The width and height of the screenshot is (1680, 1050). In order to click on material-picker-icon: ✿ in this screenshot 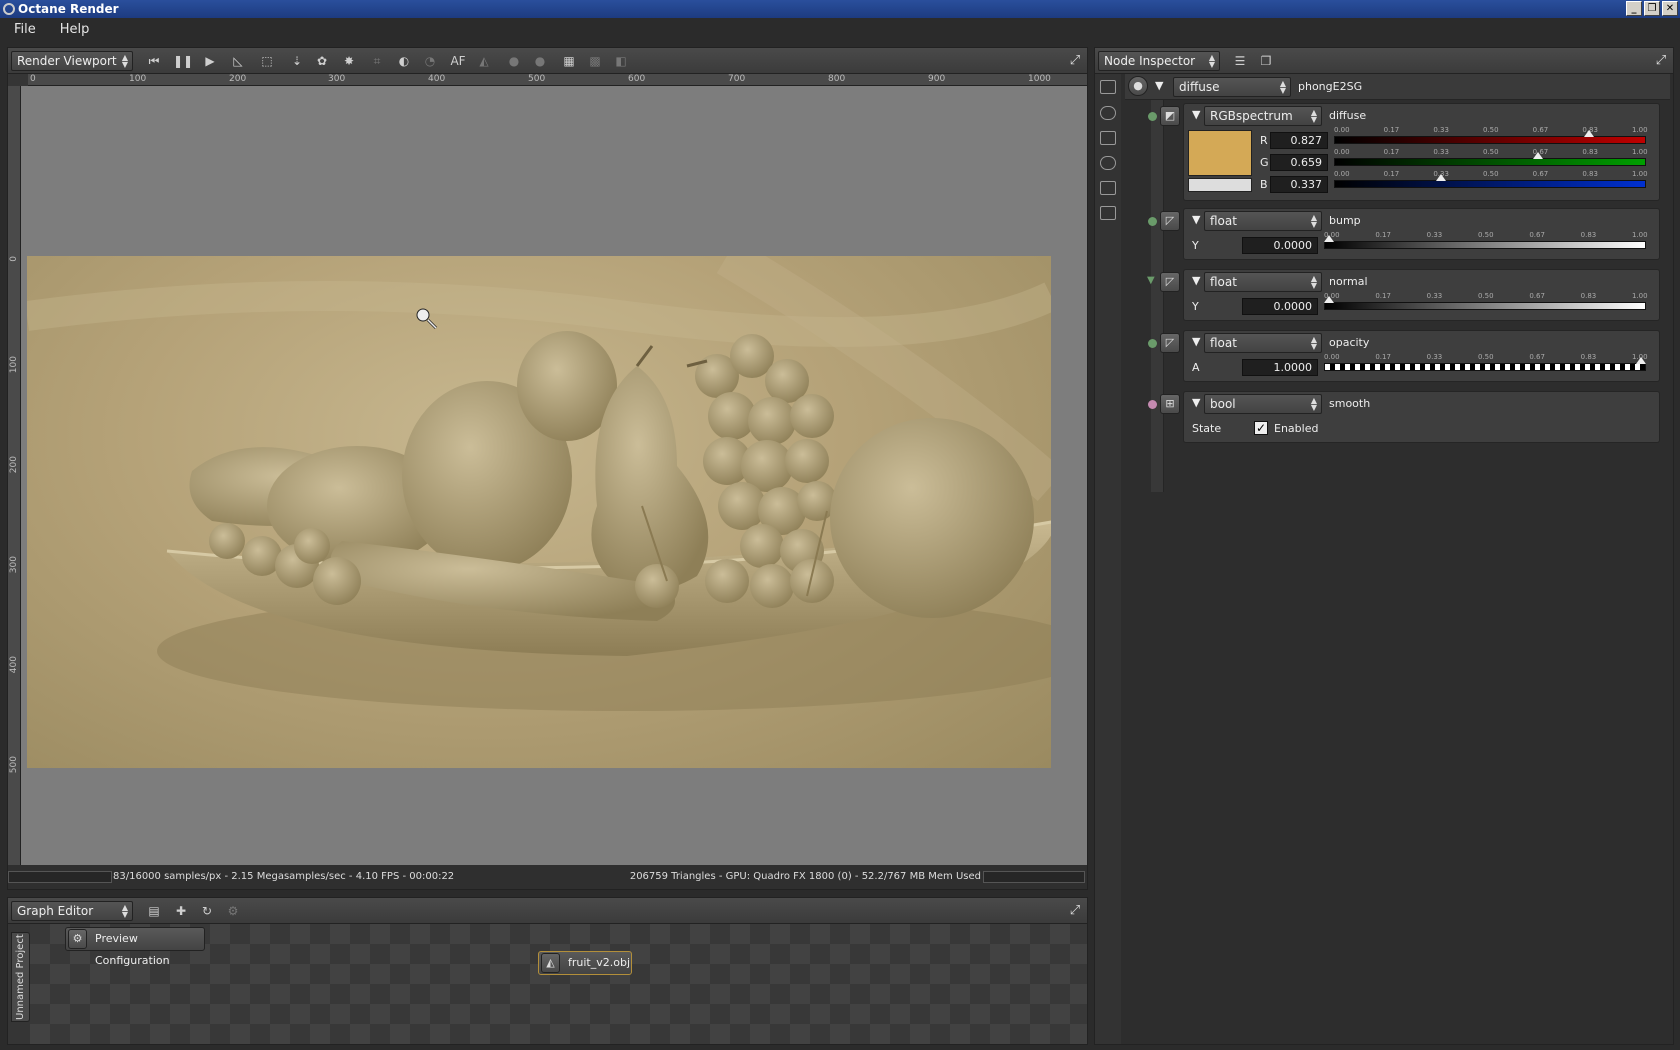, I will do `click(322, 61)`.